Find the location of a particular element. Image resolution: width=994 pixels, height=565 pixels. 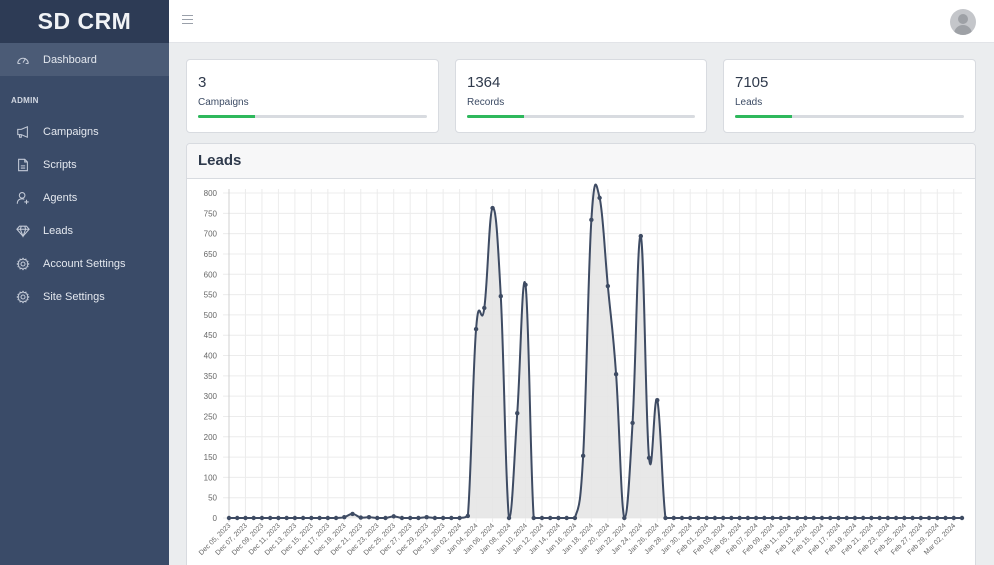

y-tick-label: 50 is located at coordinates (212, 498).